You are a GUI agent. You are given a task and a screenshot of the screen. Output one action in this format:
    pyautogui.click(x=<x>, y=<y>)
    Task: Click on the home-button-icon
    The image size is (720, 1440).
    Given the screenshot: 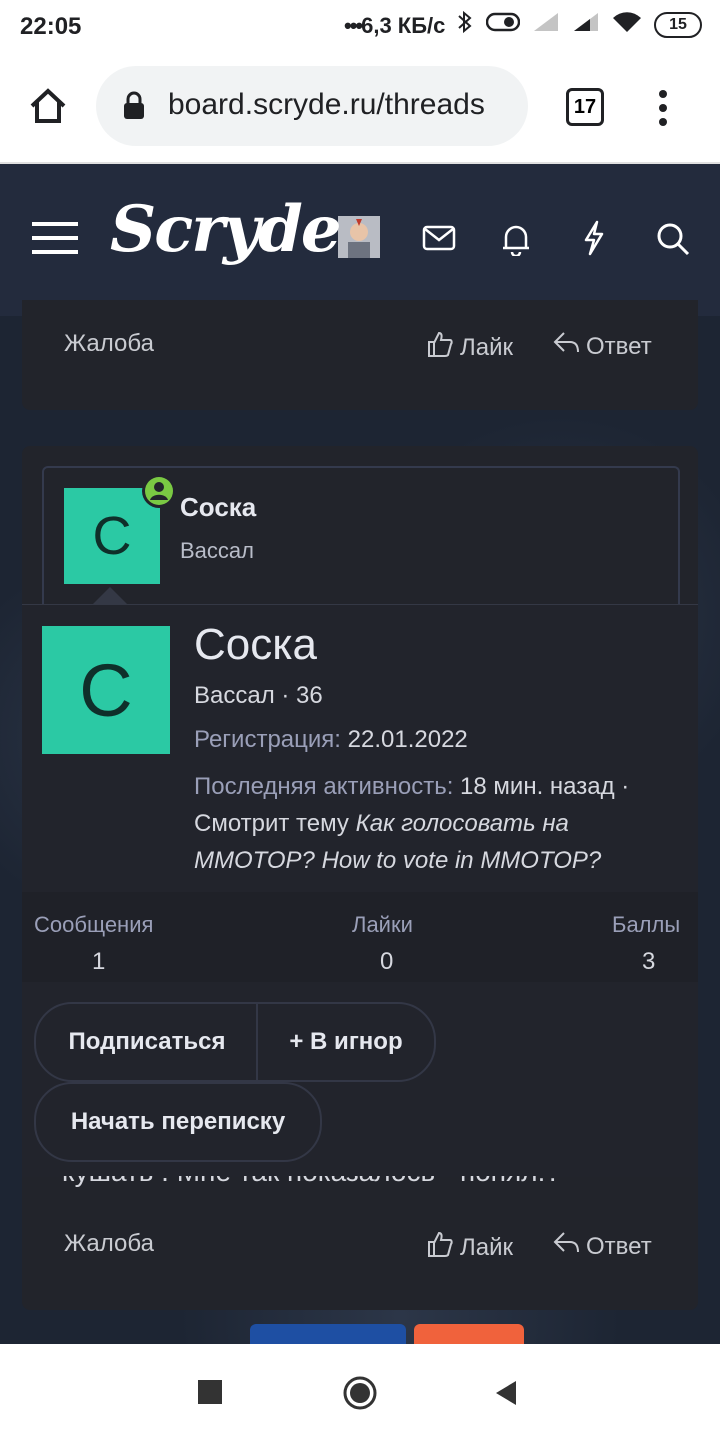 What is the action you would take?
    pyautogui.click(x=360, y=1395)
    